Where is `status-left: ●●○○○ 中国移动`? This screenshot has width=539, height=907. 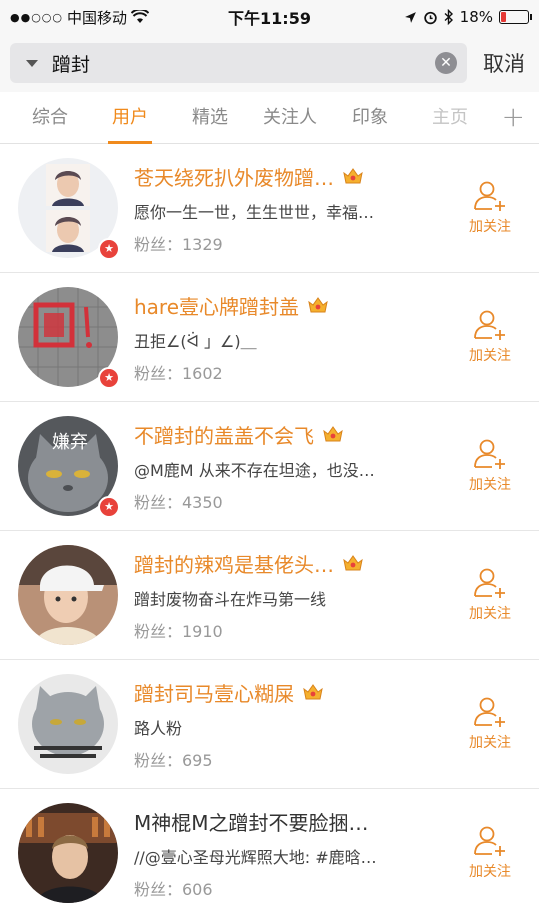 status-left: ●●○○○ 中国移动 is located at coordinates (80, 17).